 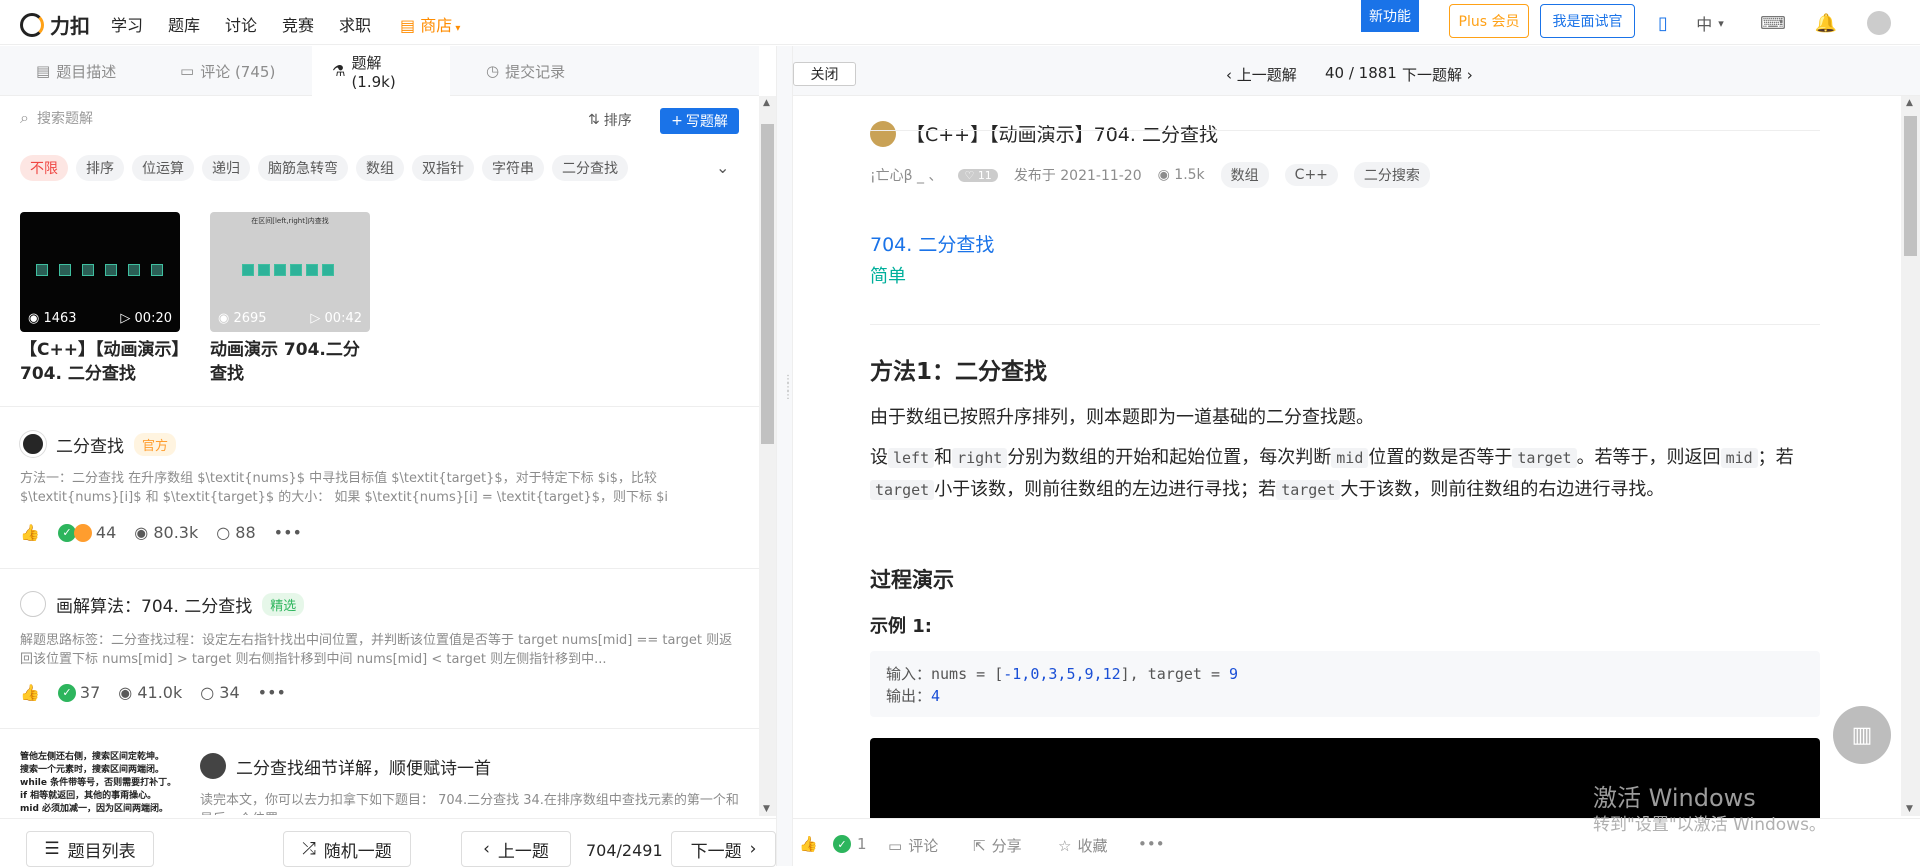 I want to click on author-name: ¡亡心β _ 、, so click(x=906, y=175).